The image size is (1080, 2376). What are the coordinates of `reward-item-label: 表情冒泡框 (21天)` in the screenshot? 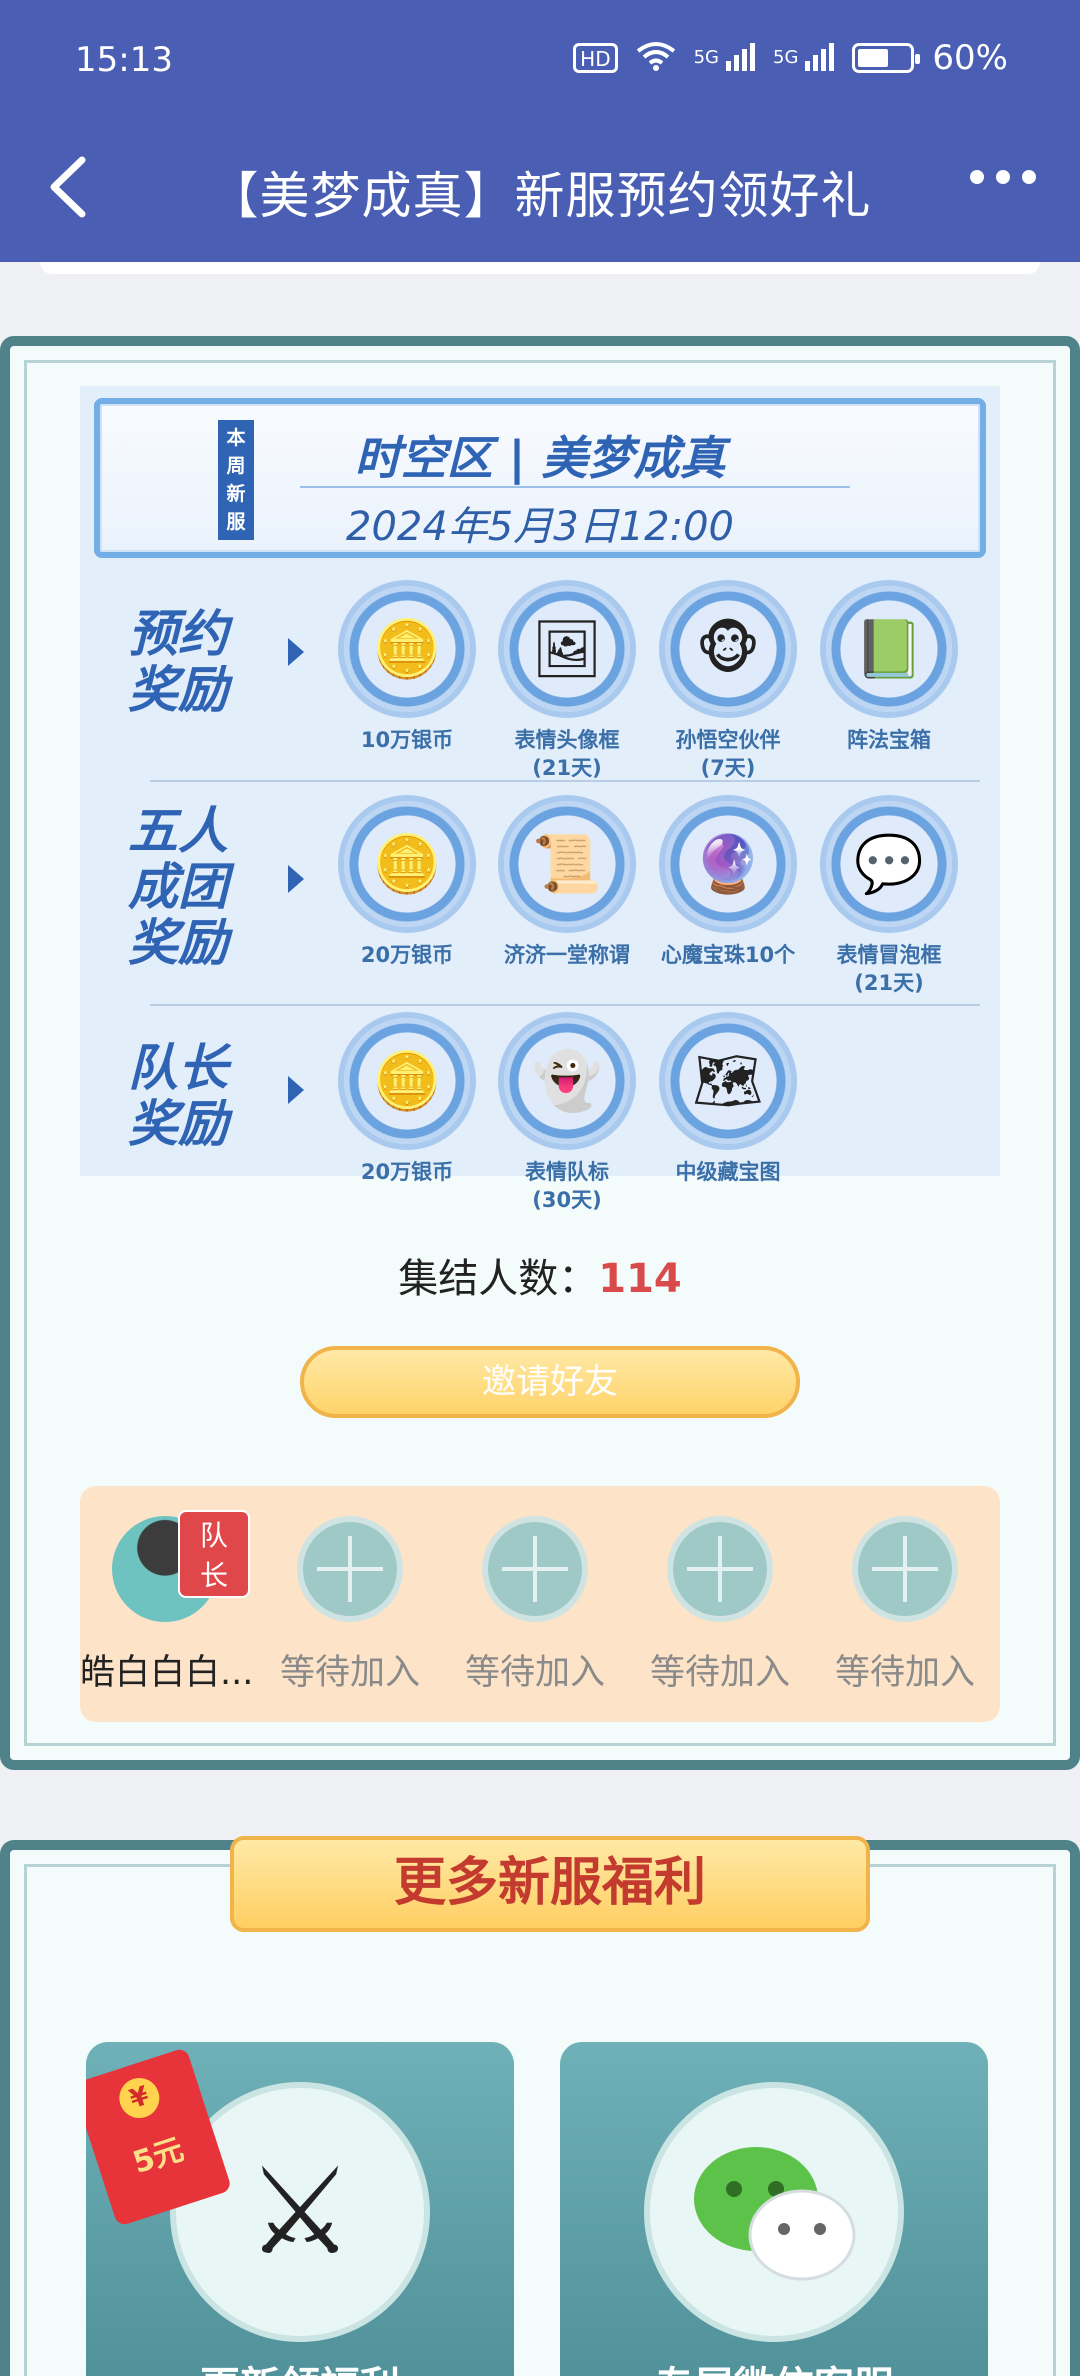 It's located at (889, 969).